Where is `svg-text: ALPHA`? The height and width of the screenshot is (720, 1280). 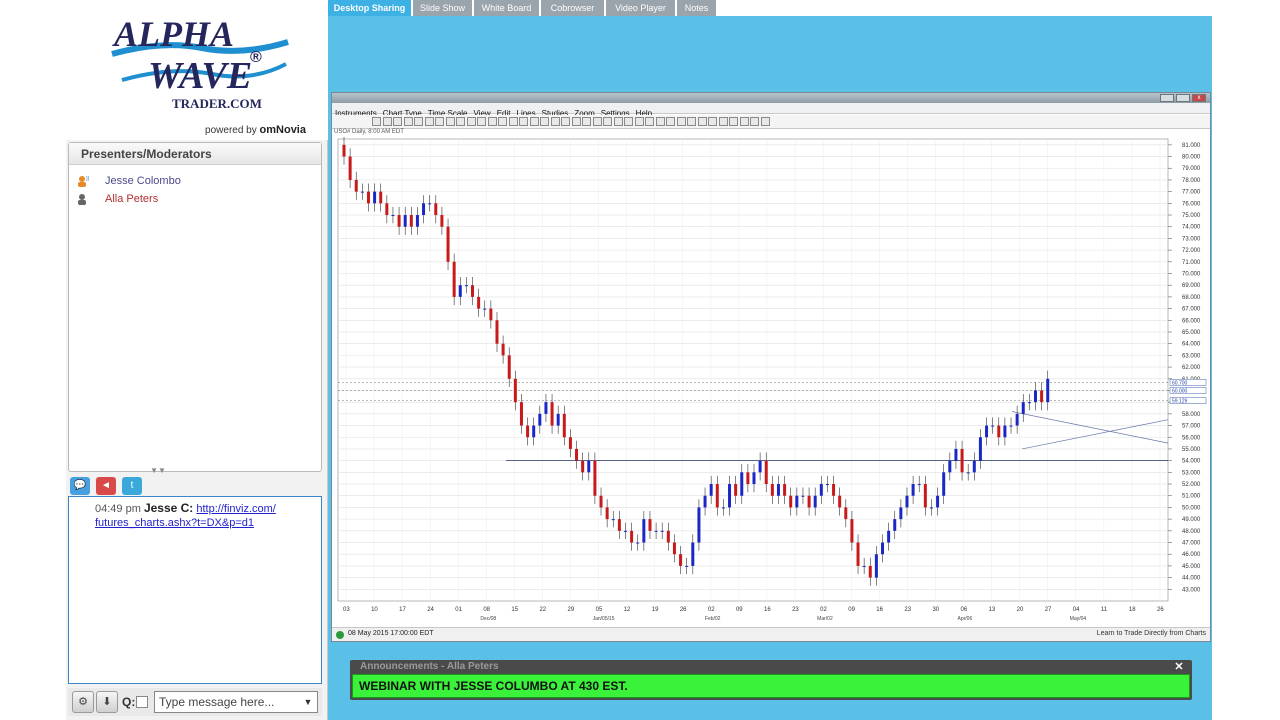
svg-text: ALPHA is located at coordinates (173, 34).